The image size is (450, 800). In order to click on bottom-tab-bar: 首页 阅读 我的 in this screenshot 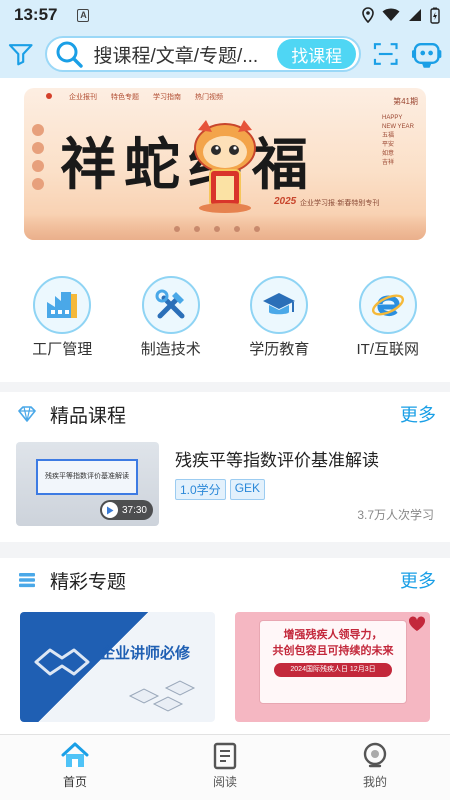, I will do `click(225, 767)`.